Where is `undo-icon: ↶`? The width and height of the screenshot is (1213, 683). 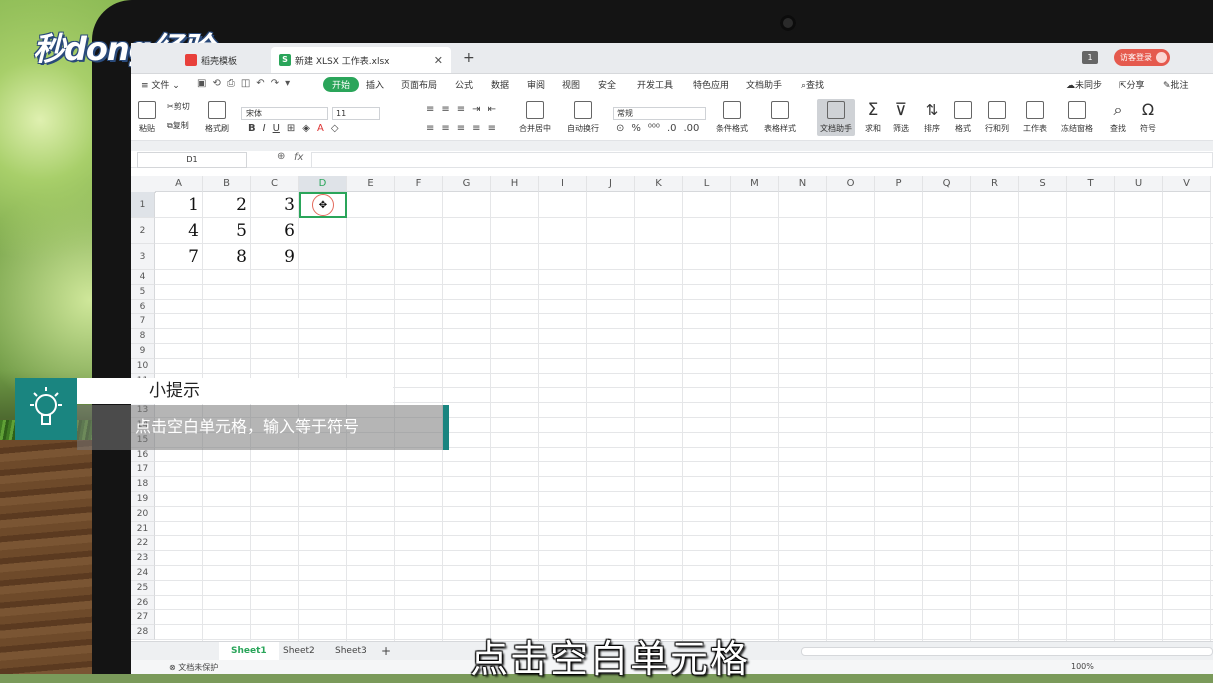 undo-icon: ↶ is located at coordinates (260, 83).